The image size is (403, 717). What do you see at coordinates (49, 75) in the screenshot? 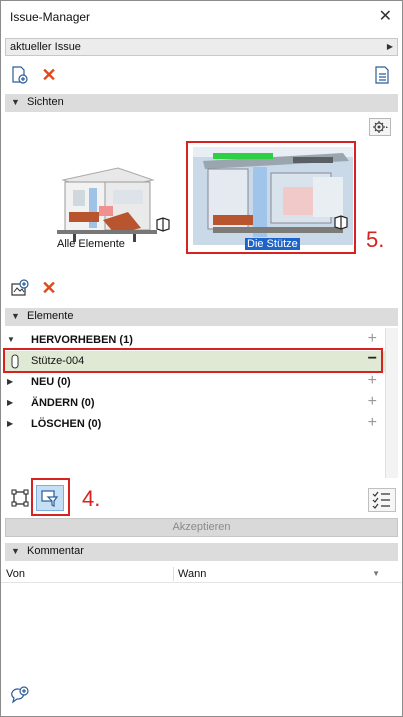
I see `delete-issue-icon: ✕` at bounding box center [49, 75].